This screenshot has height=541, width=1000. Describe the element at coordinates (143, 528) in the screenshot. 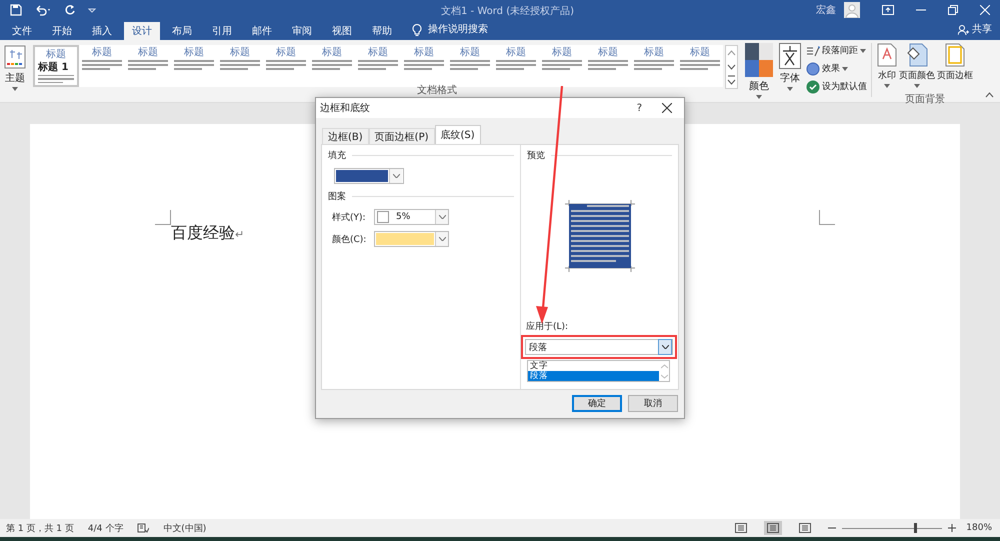

I see `proofing-icon` at that location.